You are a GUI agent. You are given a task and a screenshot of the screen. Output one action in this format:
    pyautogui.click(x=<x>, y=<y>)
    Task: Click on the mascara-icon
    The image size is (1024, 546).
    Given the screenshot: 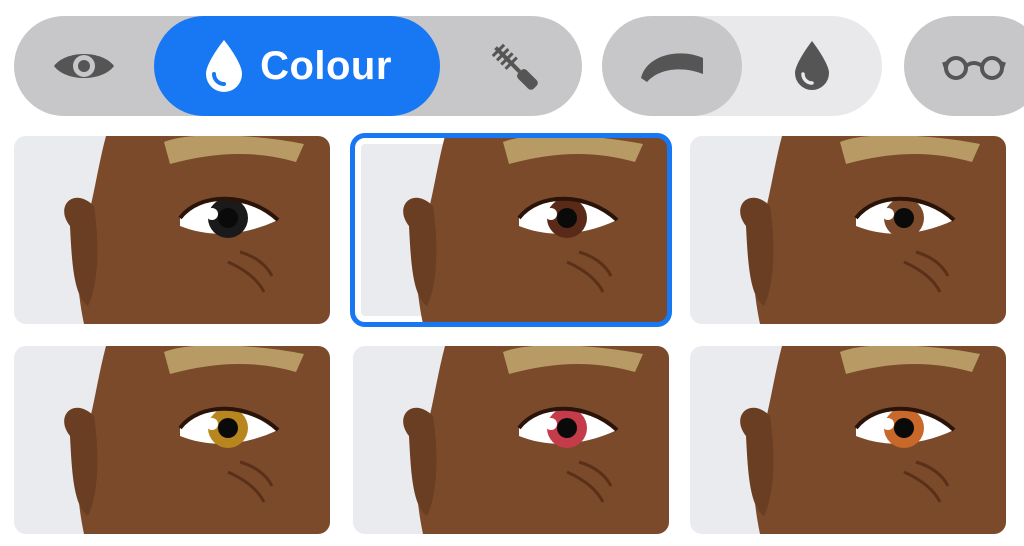 What is the action you would take?
    pyautogui.click(x=514, y=66)
    